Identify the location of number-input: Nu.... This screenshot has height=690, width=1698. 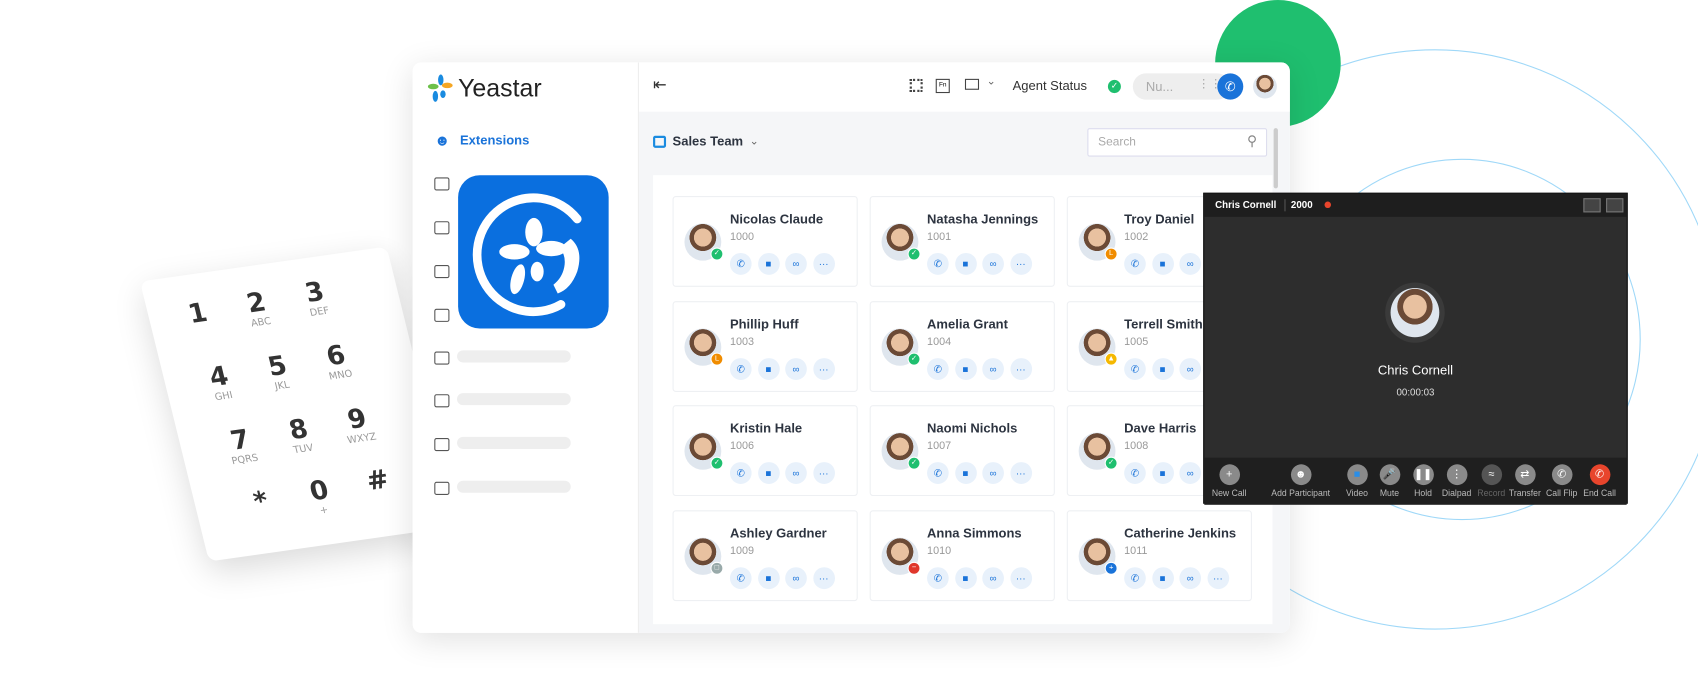
(1159, 86).